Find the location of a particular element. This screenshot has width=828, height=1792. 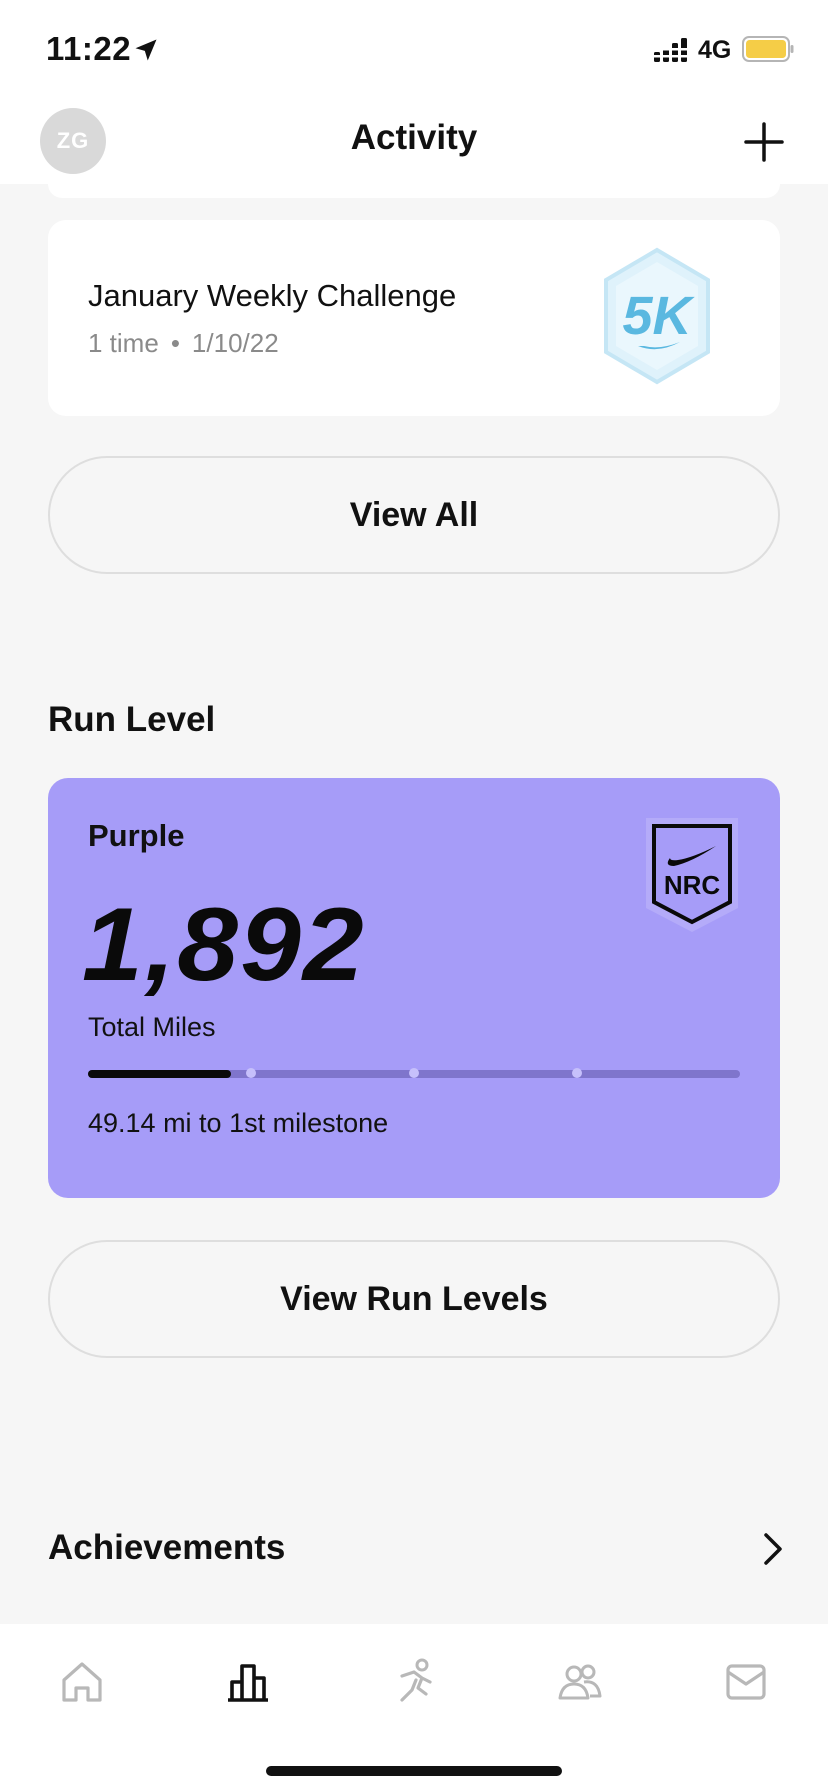

challenge-meta: 1 time • 1/10/22 is located at coordinates (183, 343).